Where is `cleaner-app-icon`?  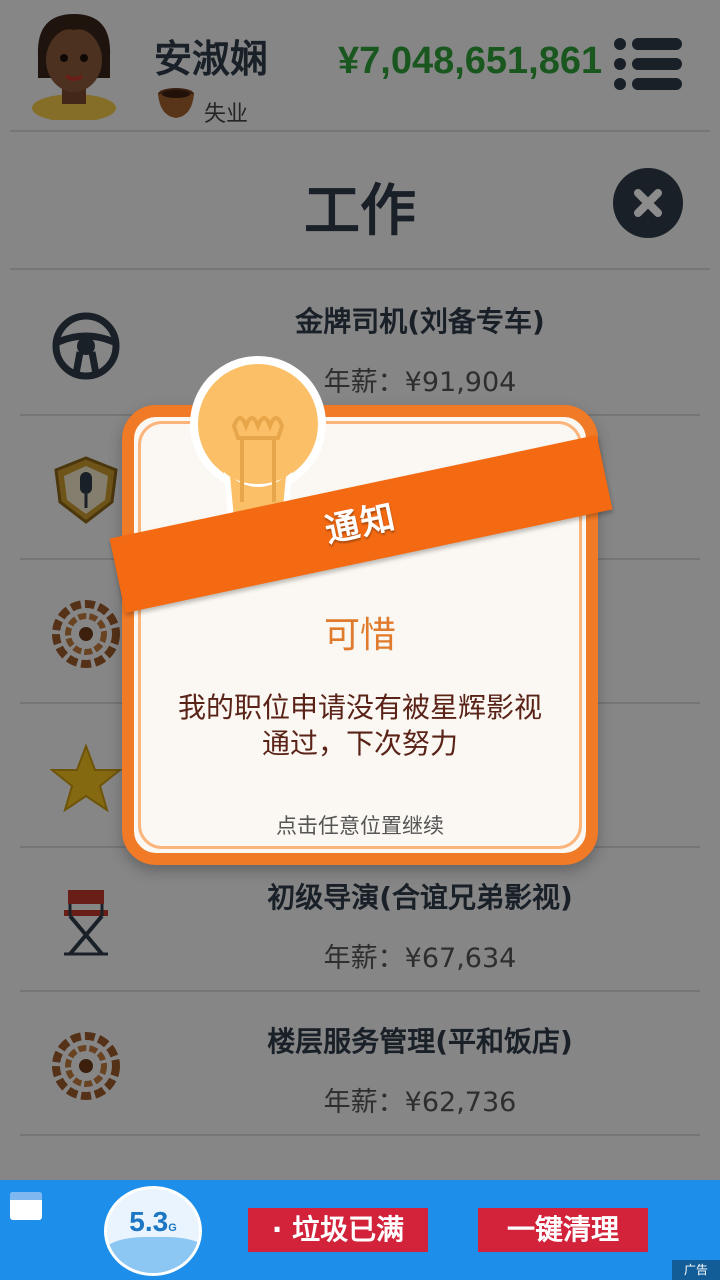
cleaner-app-icon is located at coordinates (26, 1206).